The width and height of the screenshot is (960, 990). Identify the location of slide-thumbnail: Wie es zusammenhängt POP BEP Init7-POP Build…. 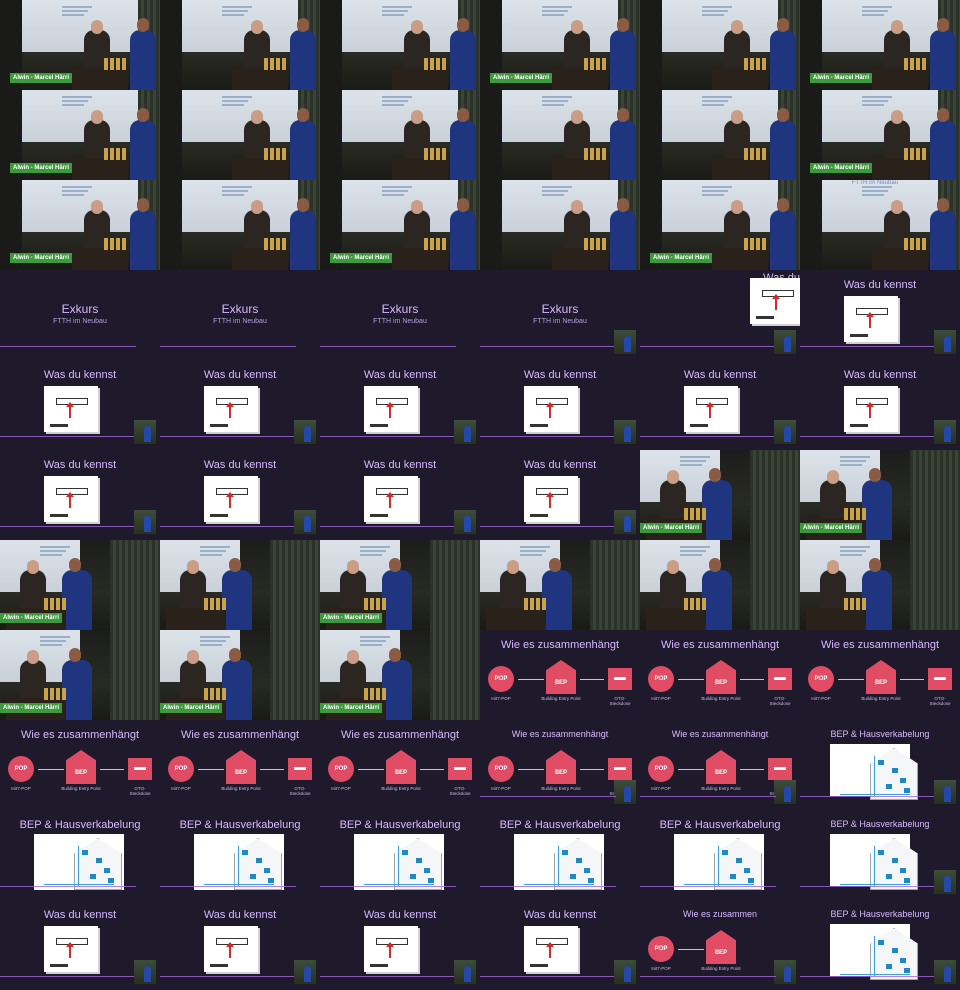
(560, 765).